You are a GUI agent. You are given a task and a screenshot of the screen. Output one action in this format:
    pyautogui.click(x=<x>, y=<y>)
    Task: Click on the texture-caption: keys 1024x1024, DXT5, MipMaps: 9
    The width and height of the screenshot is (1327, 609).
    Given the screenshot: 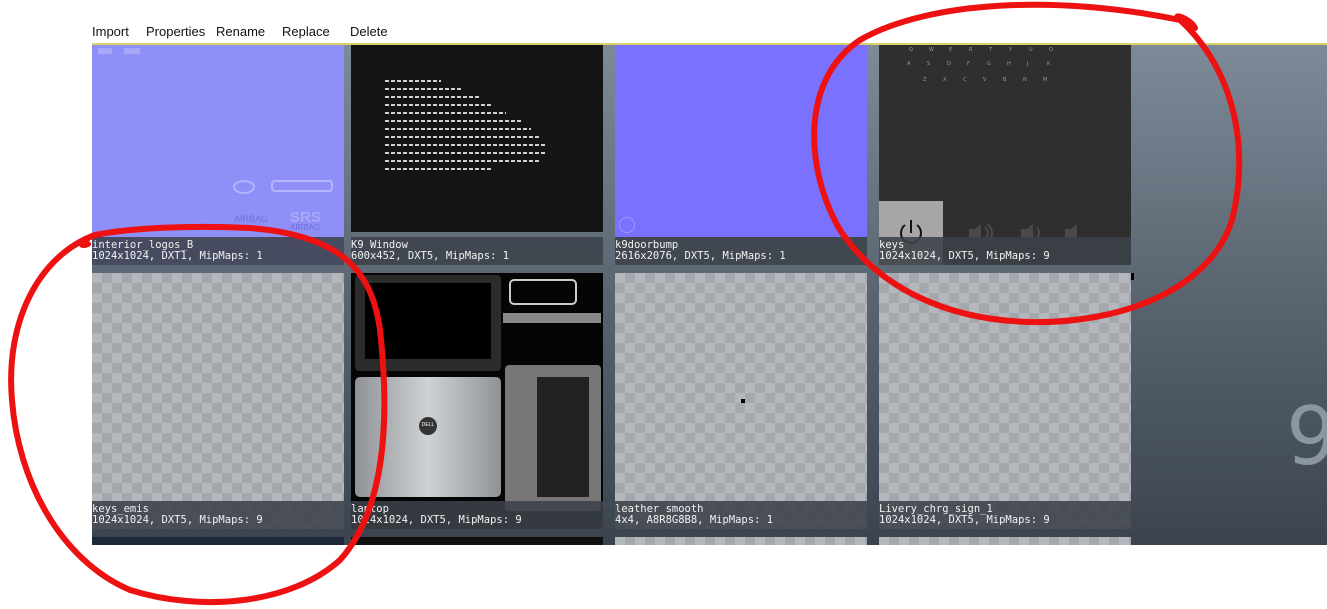 What is the action you would take?
    pyautogui.click(x=1005, y=251)
    